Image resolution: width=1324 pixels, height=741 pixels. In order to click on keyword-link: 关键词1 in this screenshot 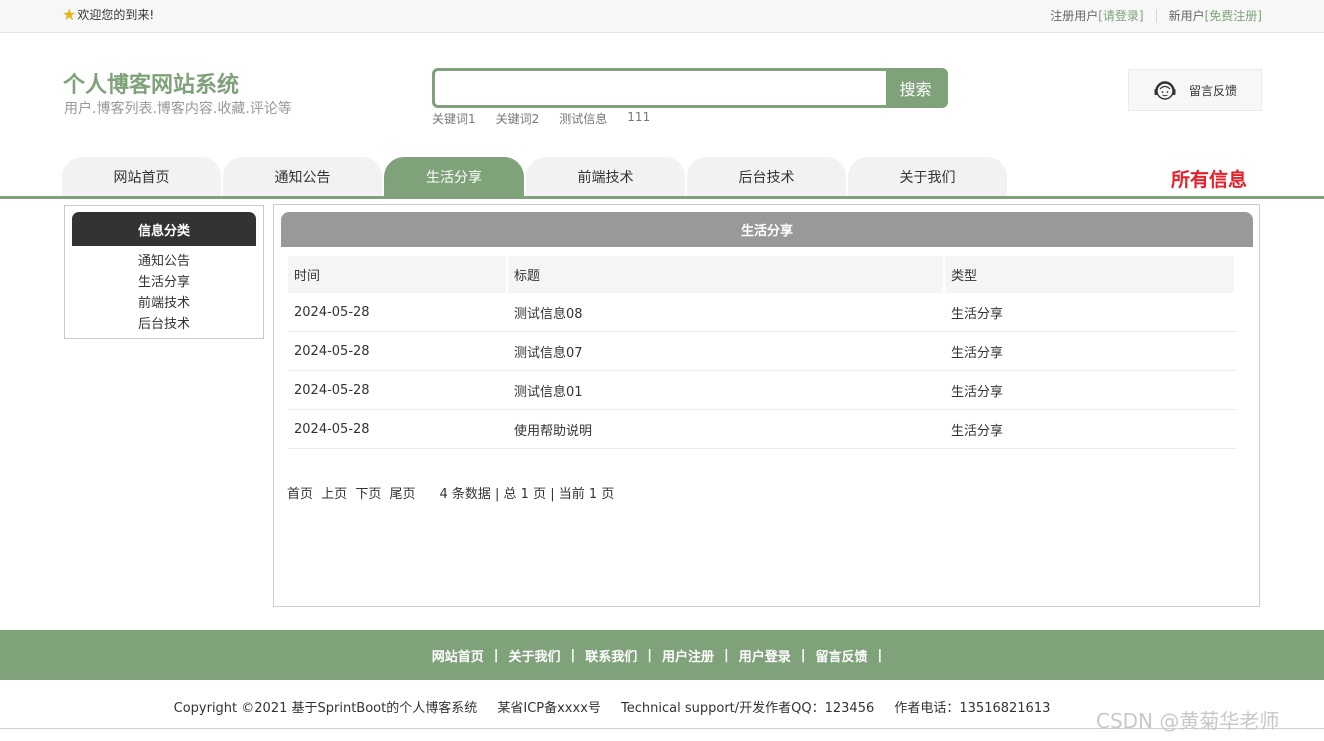, I will do `click(454, 118)`.